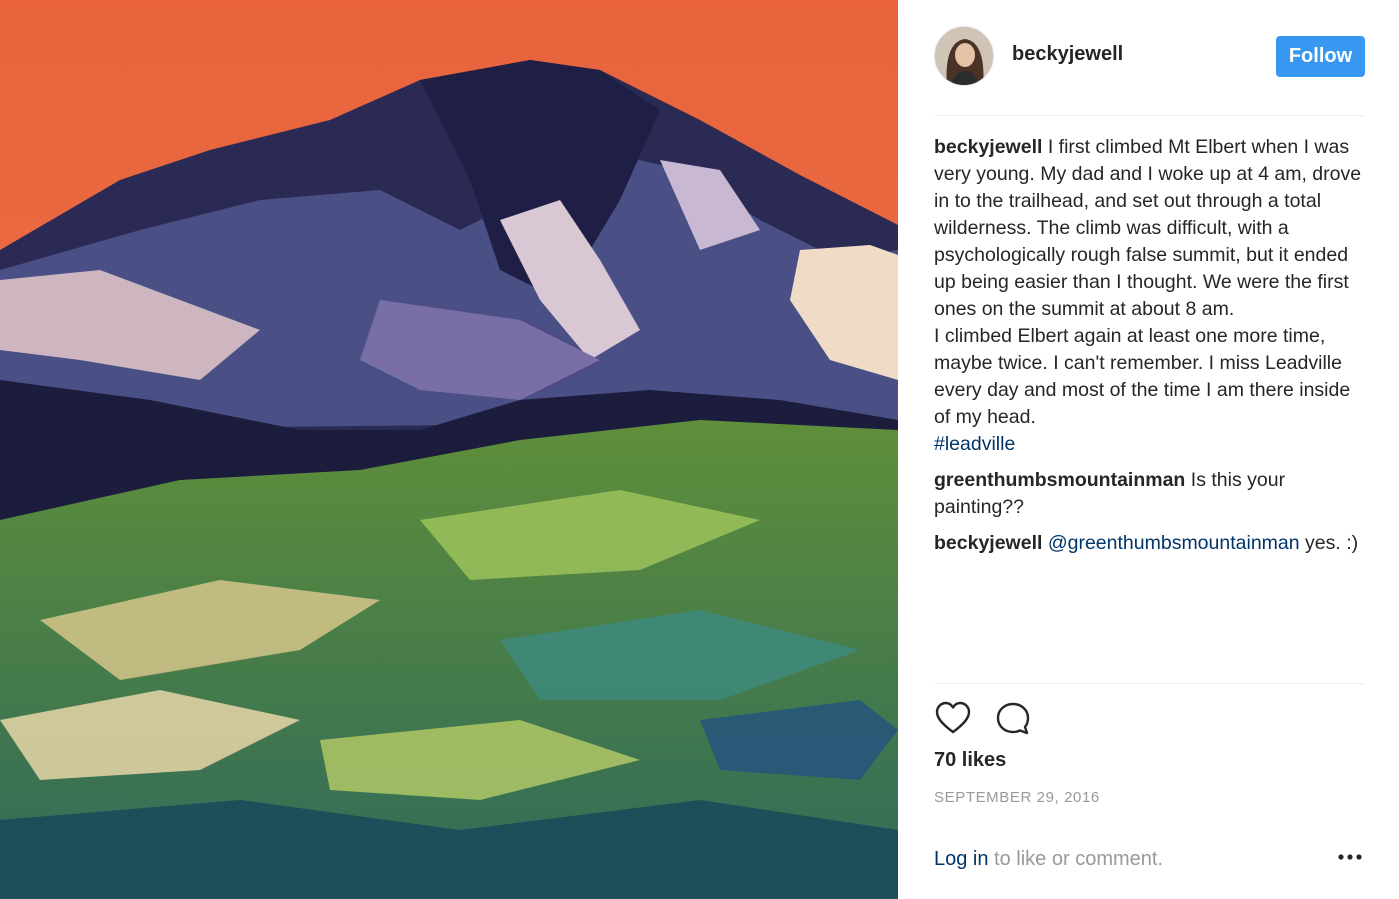 The height and width of the screenshot is (899, 1399). I want to click on post-header: beckyjewell Follow, so click(1149, 71).